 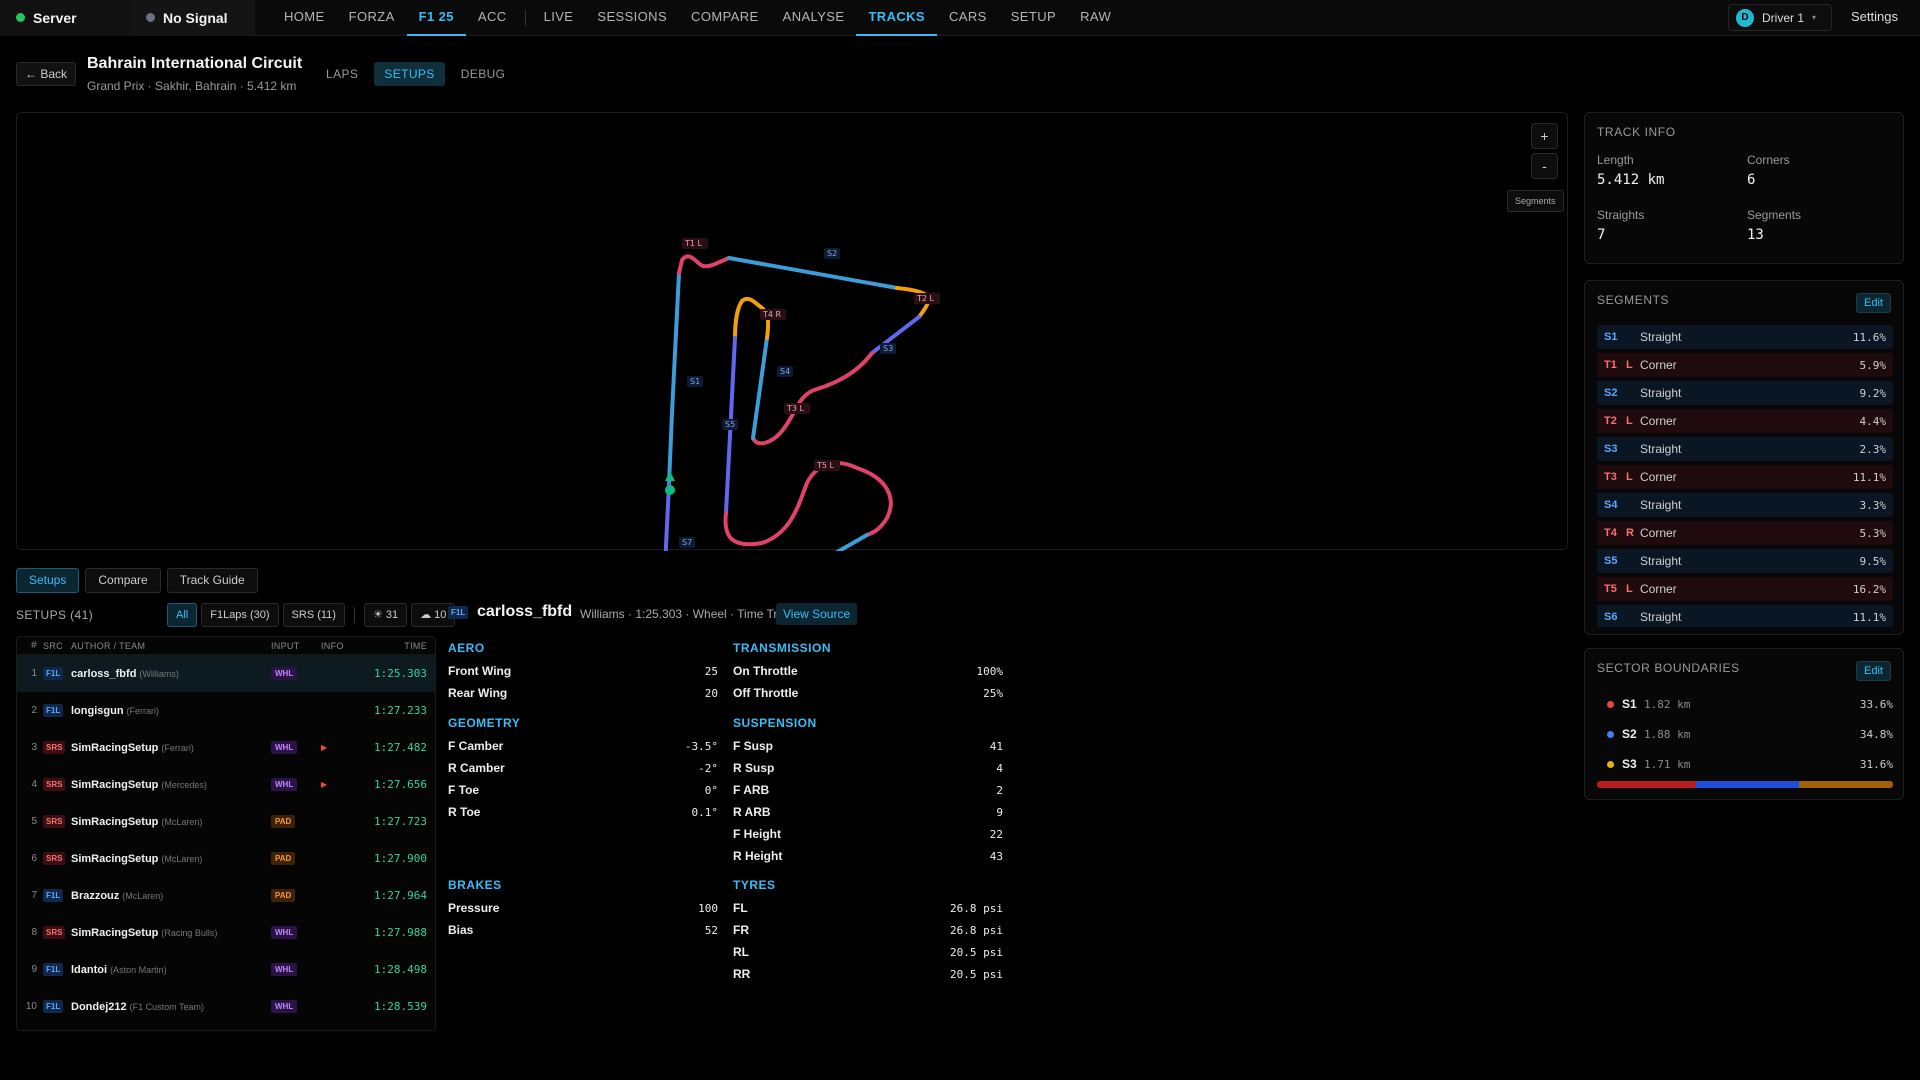 What do you see at coordinates (212, 580) in the screenshot?
I see `bottom-tab-track-guide: Track Guide` at bounding box center [212, 580].